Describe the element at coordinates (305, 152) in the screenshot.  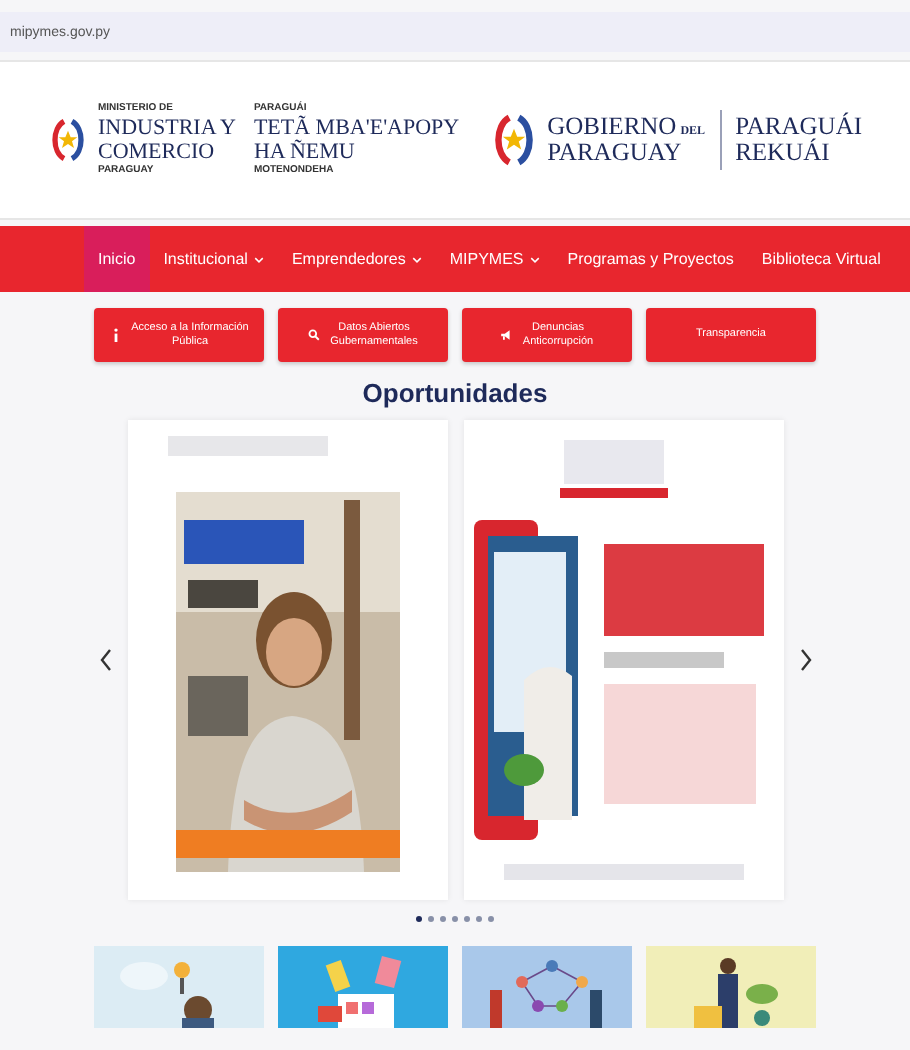
I see `ministry-name: HA ÑEMU` at that location.